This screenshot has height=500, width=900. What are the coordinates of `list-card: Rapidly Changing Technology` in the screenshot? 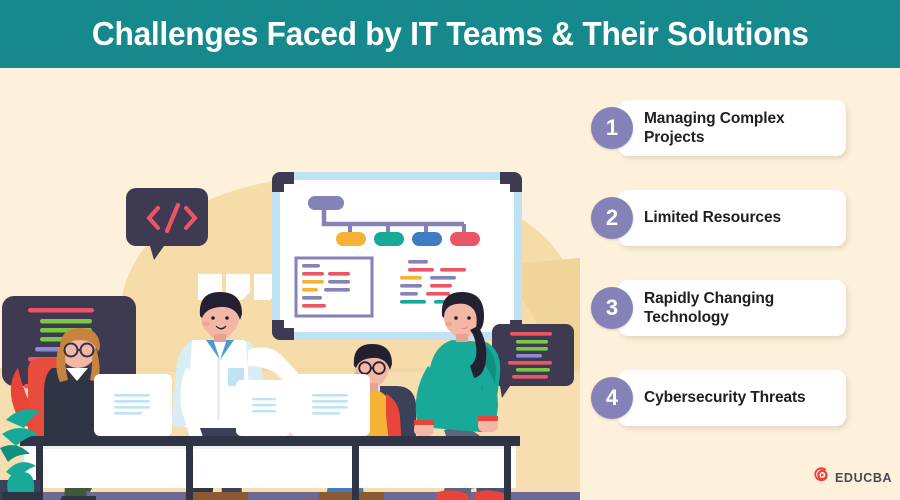 It's located at (732, 308).